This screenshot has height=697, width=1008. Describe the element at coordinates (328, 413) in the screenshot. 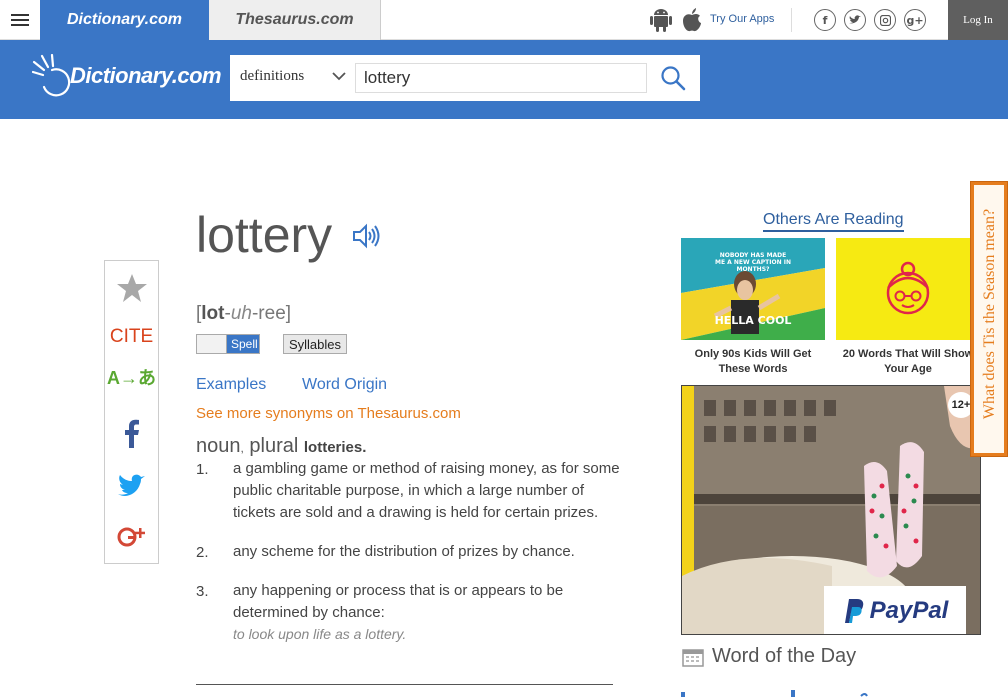

I see `thesaurus-synonyms-link: See more synonyms on Thesaurus.com` at that location.